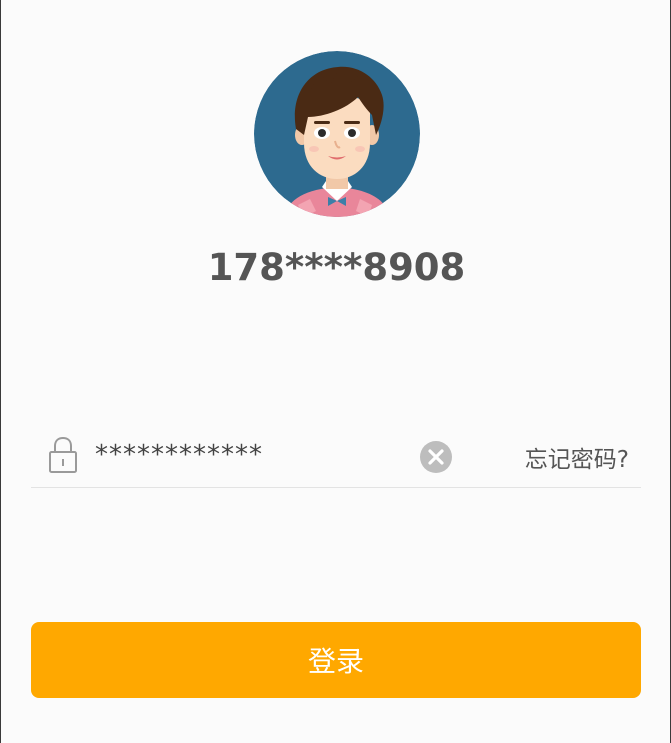  I want to click on password-row: 忘记密码?, so click(336, 456).